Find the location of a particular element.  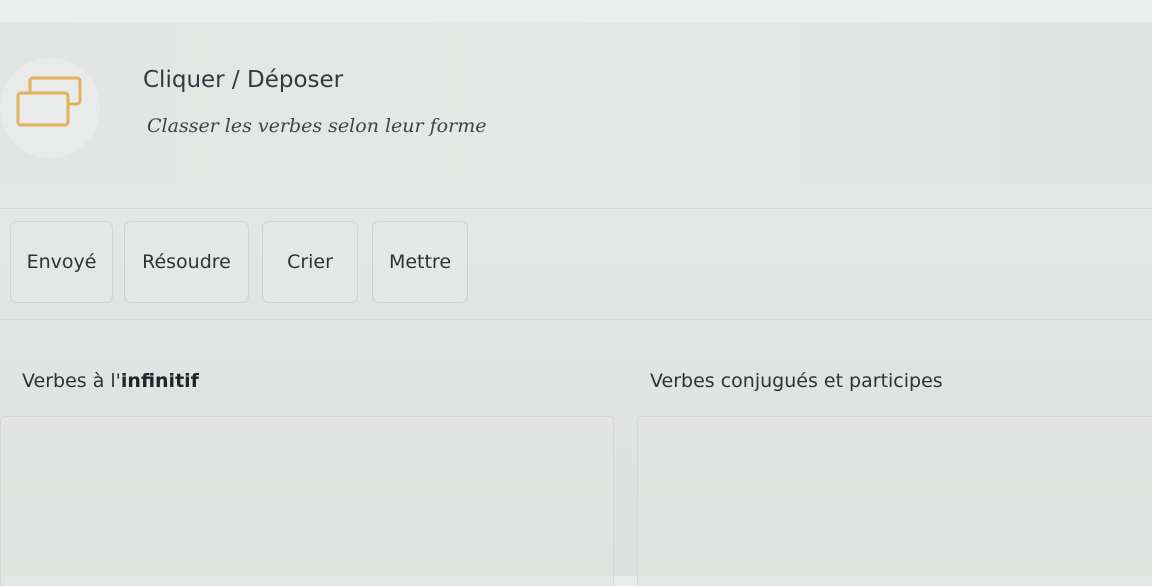

draggable-word-mettre: Mettre is located at coordinates (420, 262).